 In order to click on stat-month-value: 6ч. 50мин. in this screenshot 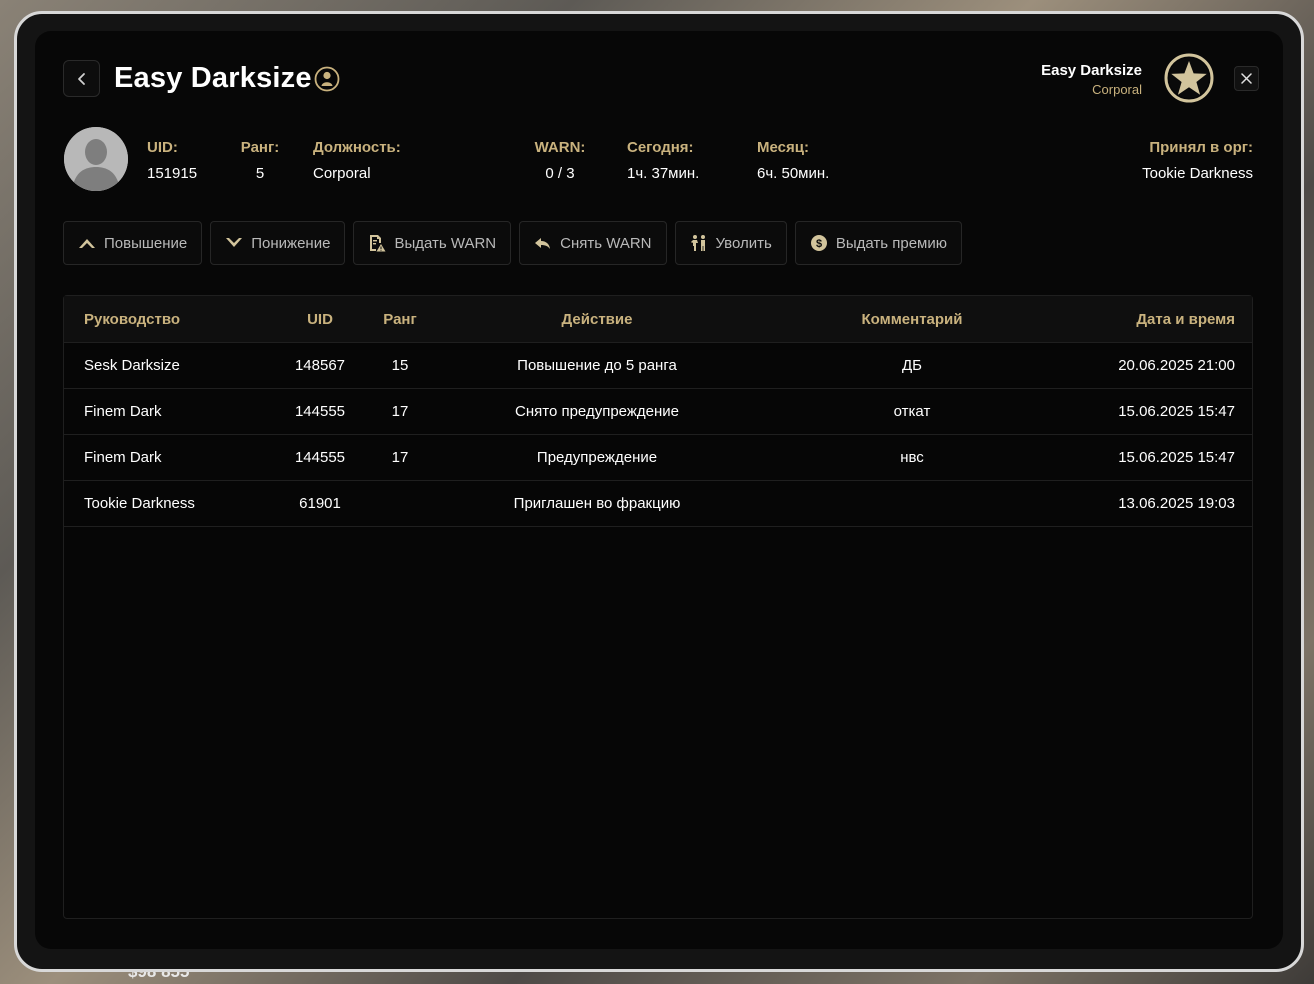, I will do `click(793, 173)`.